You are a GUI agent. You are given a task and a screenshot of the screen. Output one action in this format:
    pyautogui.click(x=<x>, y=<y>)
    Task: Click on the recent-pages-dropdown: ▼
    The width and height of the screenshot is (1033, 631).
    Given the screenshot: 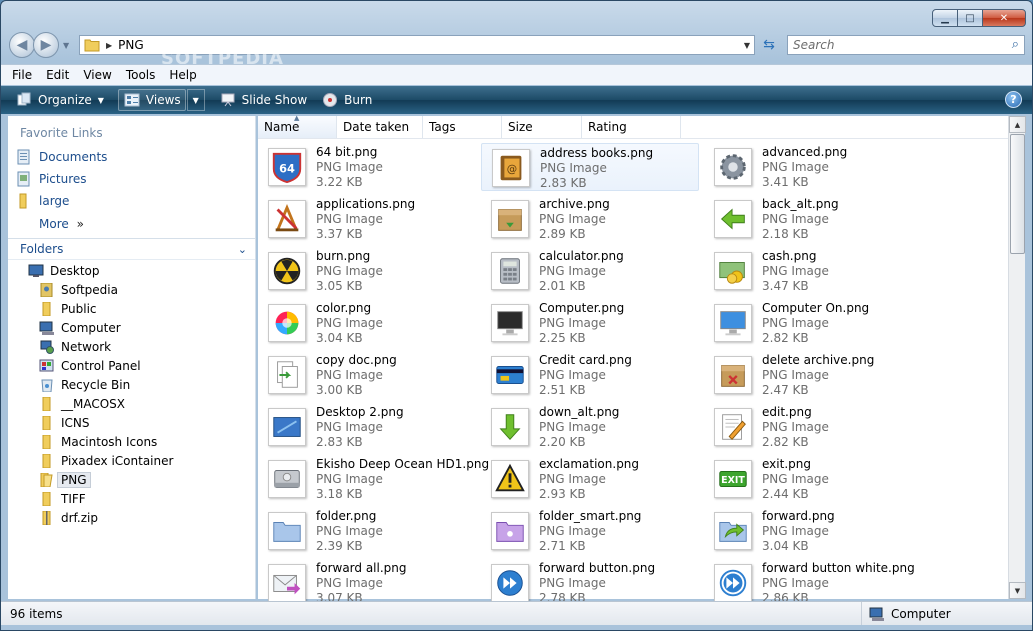 What is the action you would take?
    pyautogui.click(x=66, y=45)
    